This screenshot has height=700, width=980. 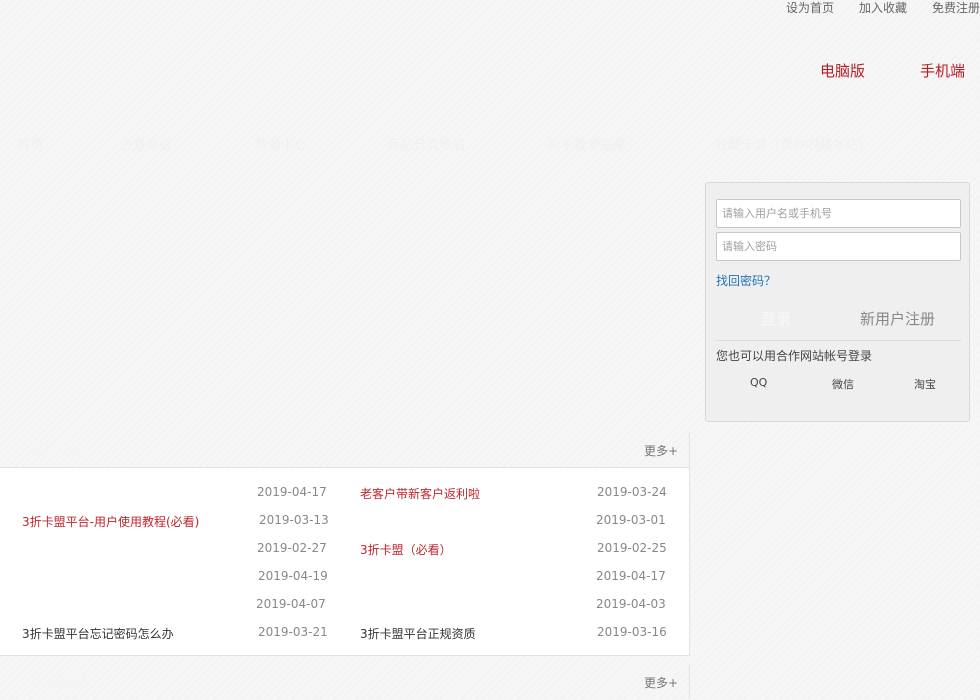 I want to click on qq-login-button: QQ, so click(x=758, y=382).